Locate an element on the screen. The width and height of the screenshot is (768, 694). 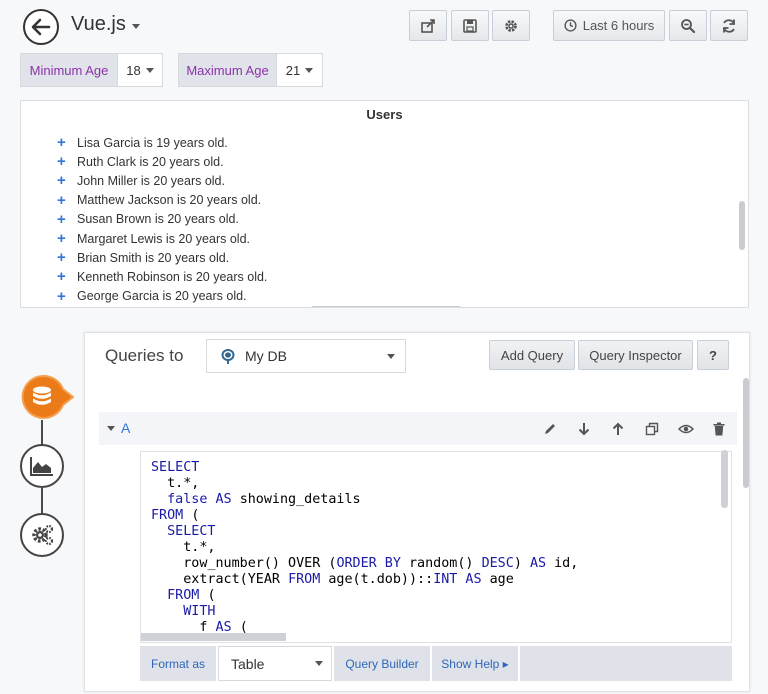
list-item: + Susan Brown is 20 years old. is located at coordinates (162, 219).